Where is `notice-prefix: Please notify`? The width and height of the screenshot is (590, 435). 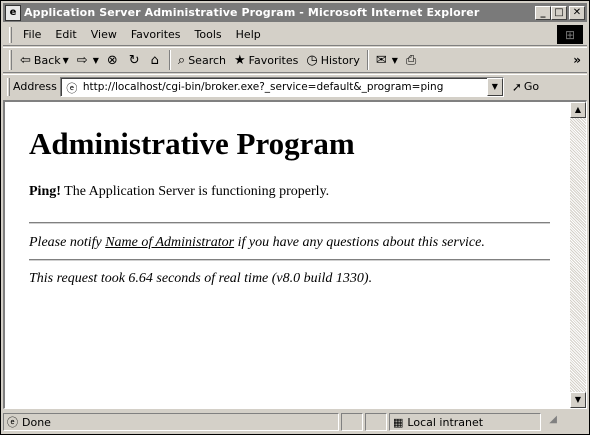
notice-prefix: Please notify is located at coordinates (67, 242).